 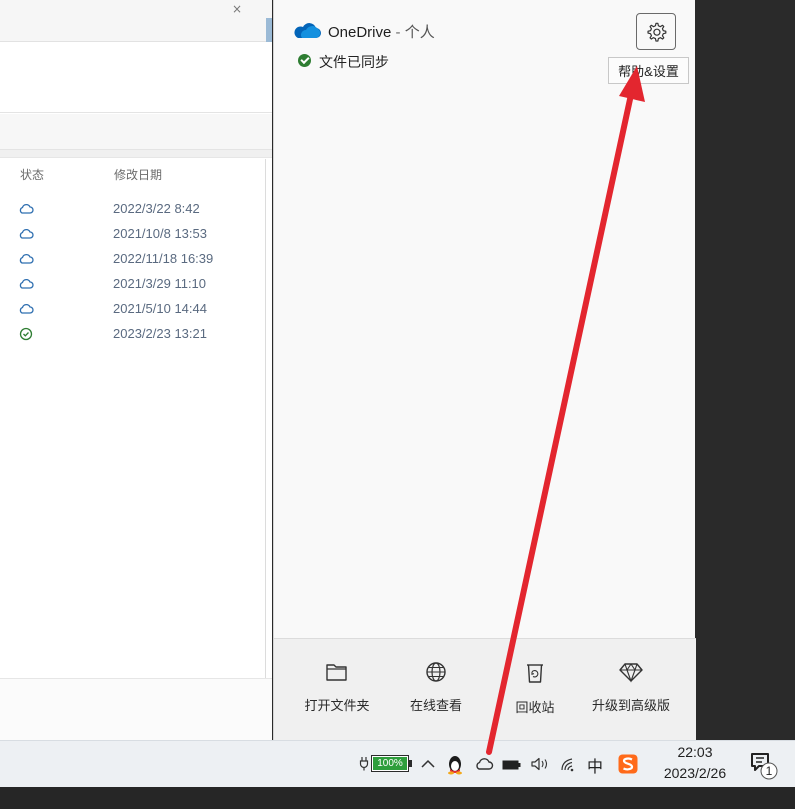 What do you see at coordinates (535, 673) in the screenshot?
I see `recycle-bin-icon` at bounding box center [535, 673].